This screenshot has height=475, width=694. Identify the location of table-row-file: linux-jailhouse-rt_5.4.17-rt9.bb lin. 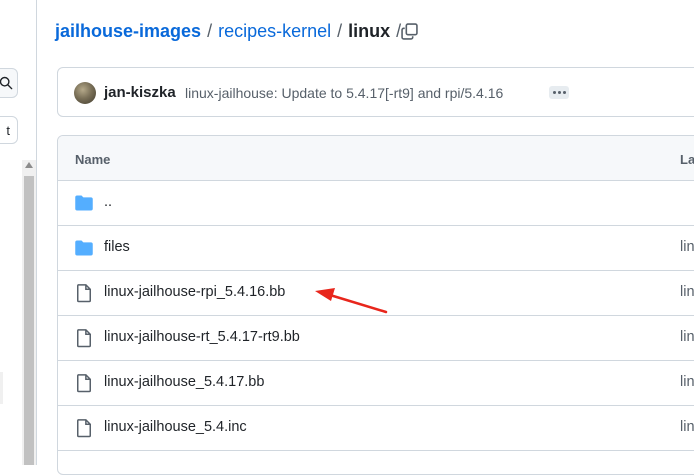
(376, 338).